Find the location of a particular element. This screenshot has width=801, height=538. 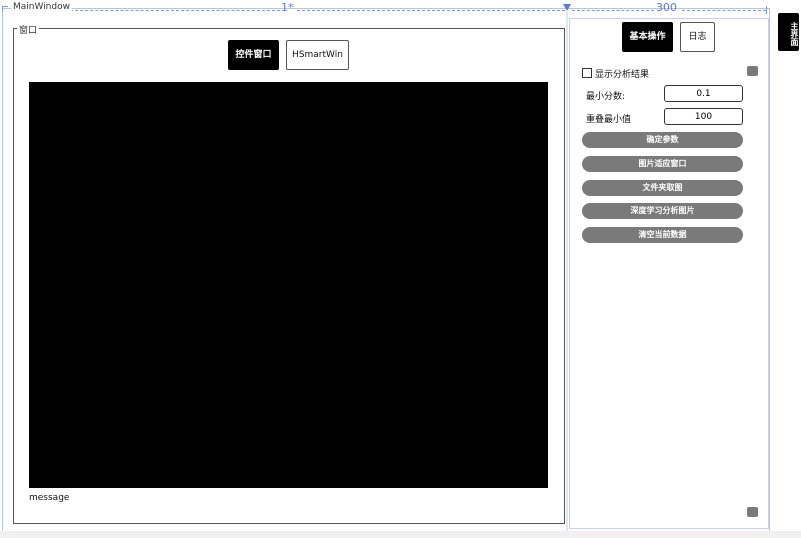

groupbox-label: 窗口 is located at coordinates (28, 29).